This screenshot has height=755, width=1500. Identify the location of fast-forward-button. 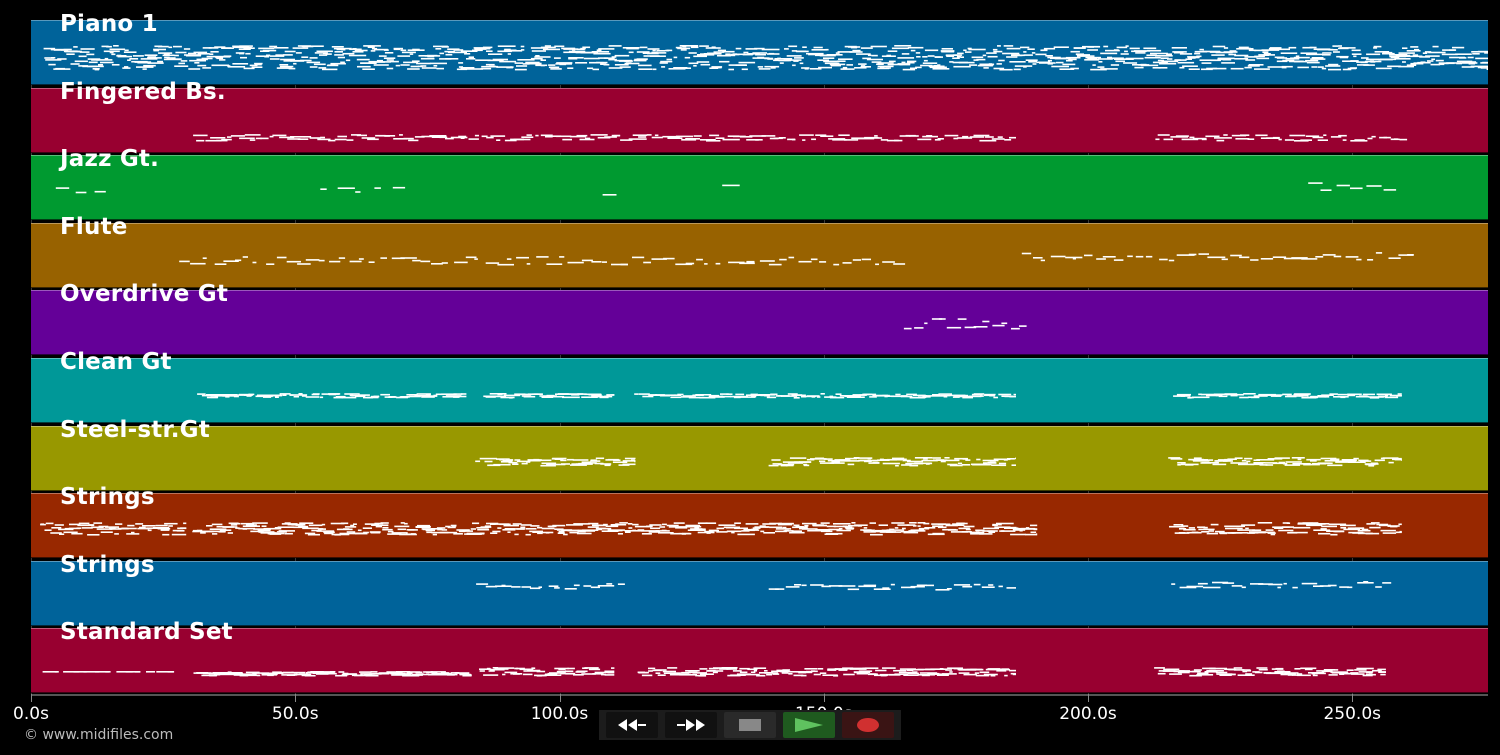
(691, 725).